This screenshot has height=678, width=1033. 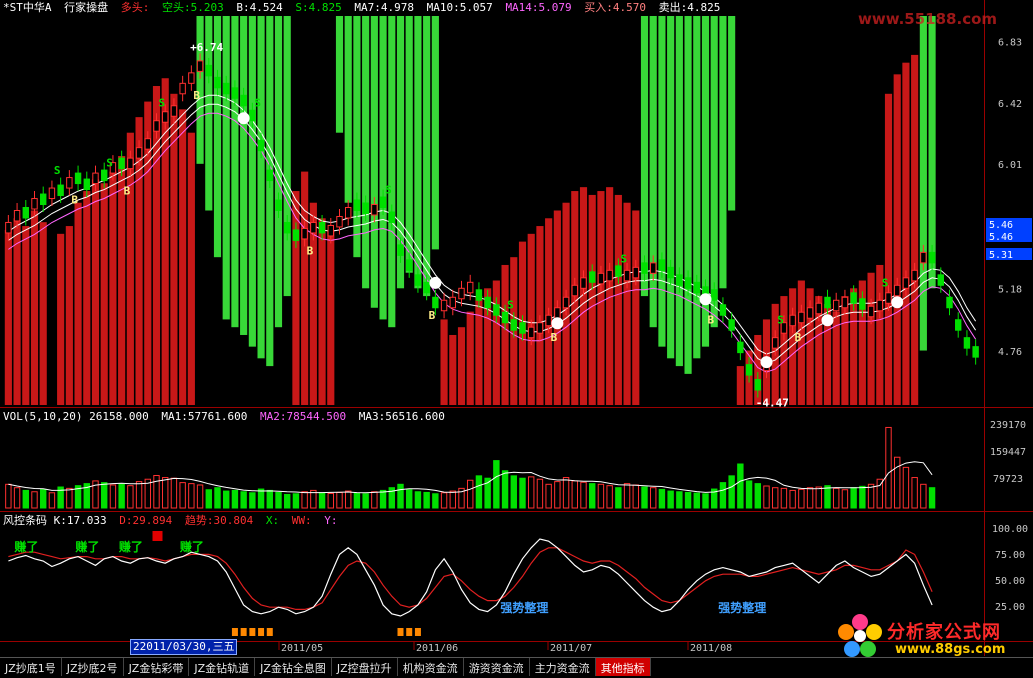 What do you see at coordinates (1010, 289) in the screenshot?
I see `price-tick-label: 5.18` at bounding box center [1010, 289].